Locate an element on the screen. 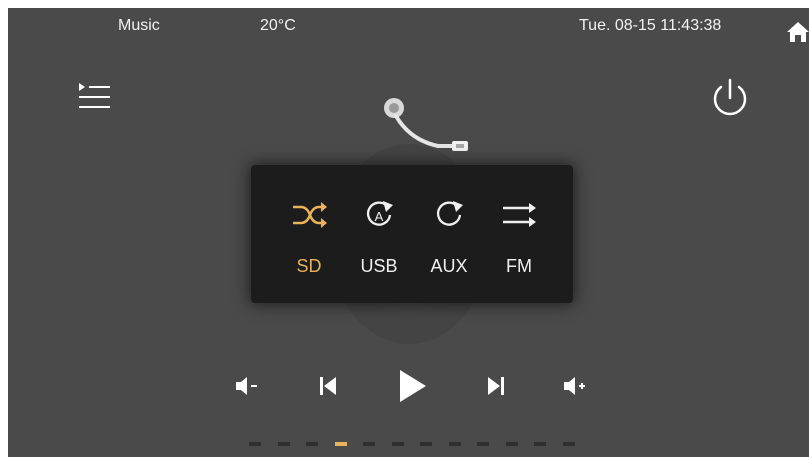  next-icon is located at coordinates (496, 386).